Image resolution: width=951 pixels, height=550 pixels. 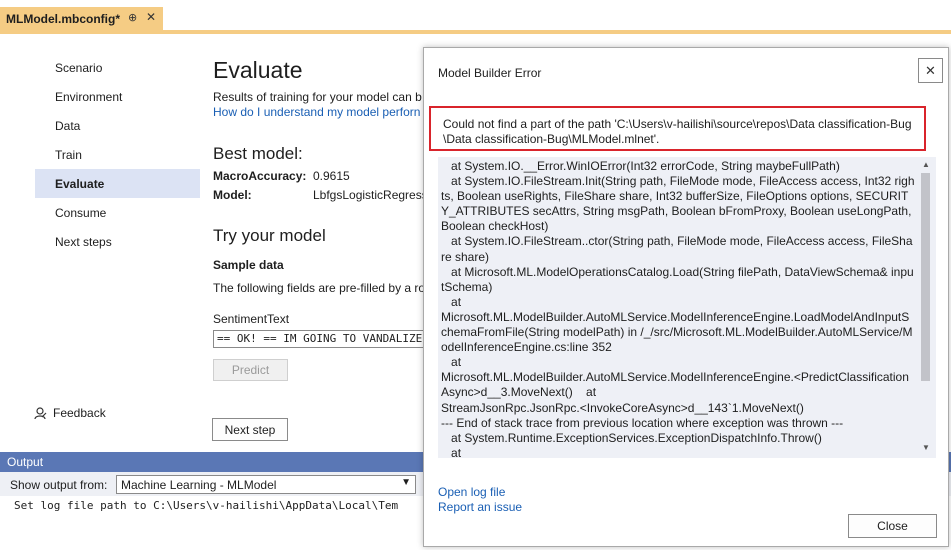 I want to click on show-output-from-label: Show output from:, so click(x=59, y=485).